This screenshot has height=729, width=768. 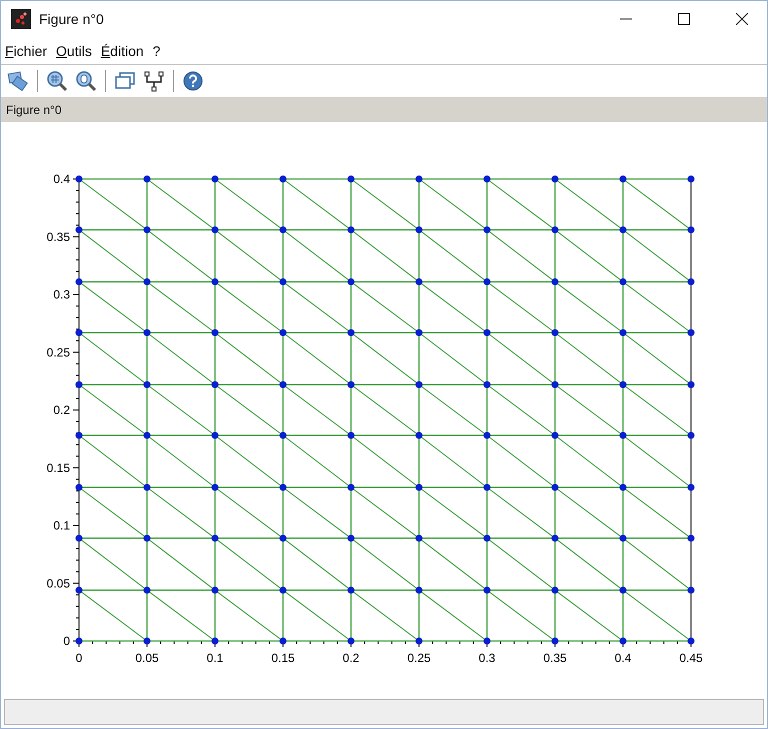 What do you see at coordinates (61, 525) in the screenshot?
I see `y-tick-label: 0.1` at bounding box center [61, 525].